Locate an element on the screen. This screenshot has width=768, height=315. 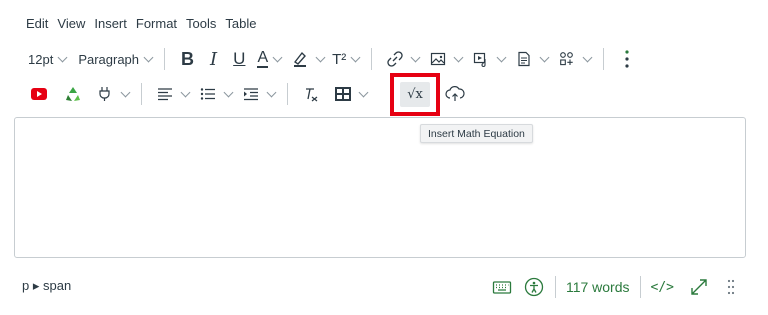
superscript-button: T² is located at coordinates (345, 59).